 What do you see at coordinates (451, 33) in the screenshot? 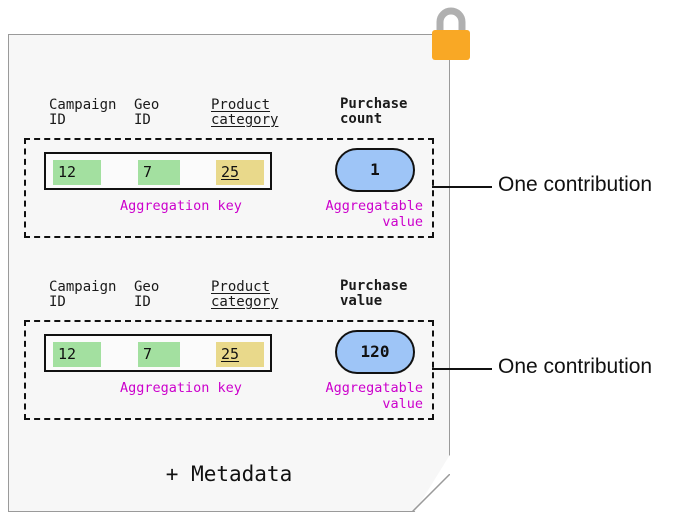
I see `padlock-icon` at bounding box center [451, 33].